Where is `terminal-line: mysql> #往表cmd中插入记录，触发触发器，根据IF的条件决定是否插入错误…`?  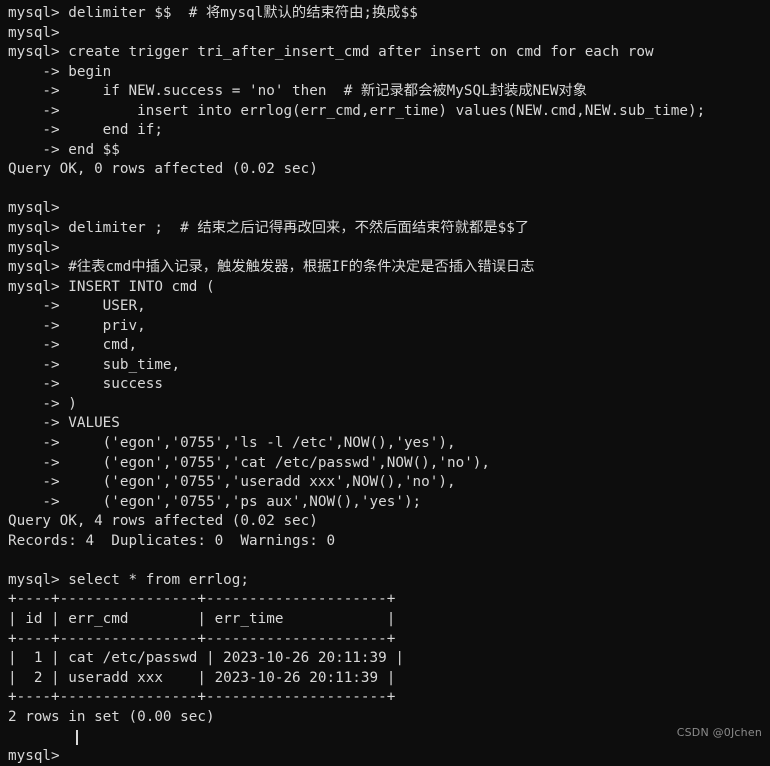 terminal-line: mysql> #往表cmd中插入记录，触发触发器，根据IF的条件决定是否插入错误… is located at coordinates (271, 267).